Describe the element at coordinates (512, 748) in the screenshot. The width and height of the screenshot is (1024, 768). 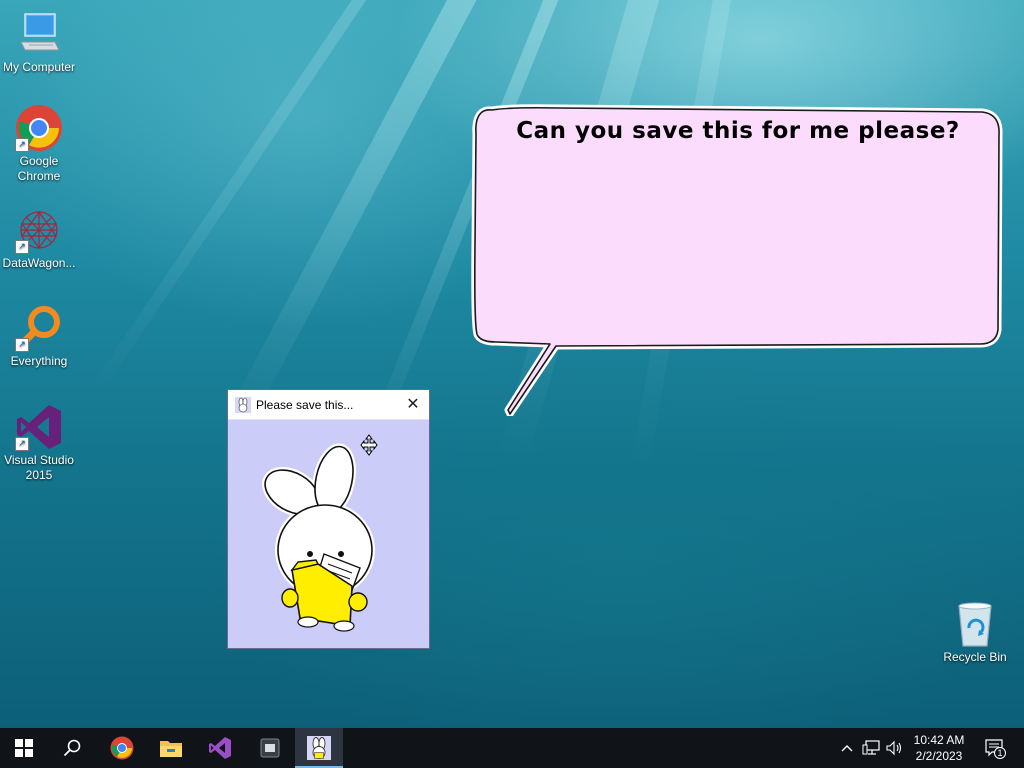
I see `taskbar: 10:42 AM 2/2/2023 1` at that location.